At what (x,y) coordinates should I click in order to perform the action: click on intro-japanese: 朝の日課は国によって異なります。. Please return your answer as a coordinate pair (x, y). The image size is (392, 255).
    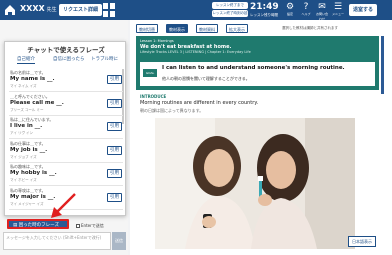
    Looking at the image, I should click on (172, 110).